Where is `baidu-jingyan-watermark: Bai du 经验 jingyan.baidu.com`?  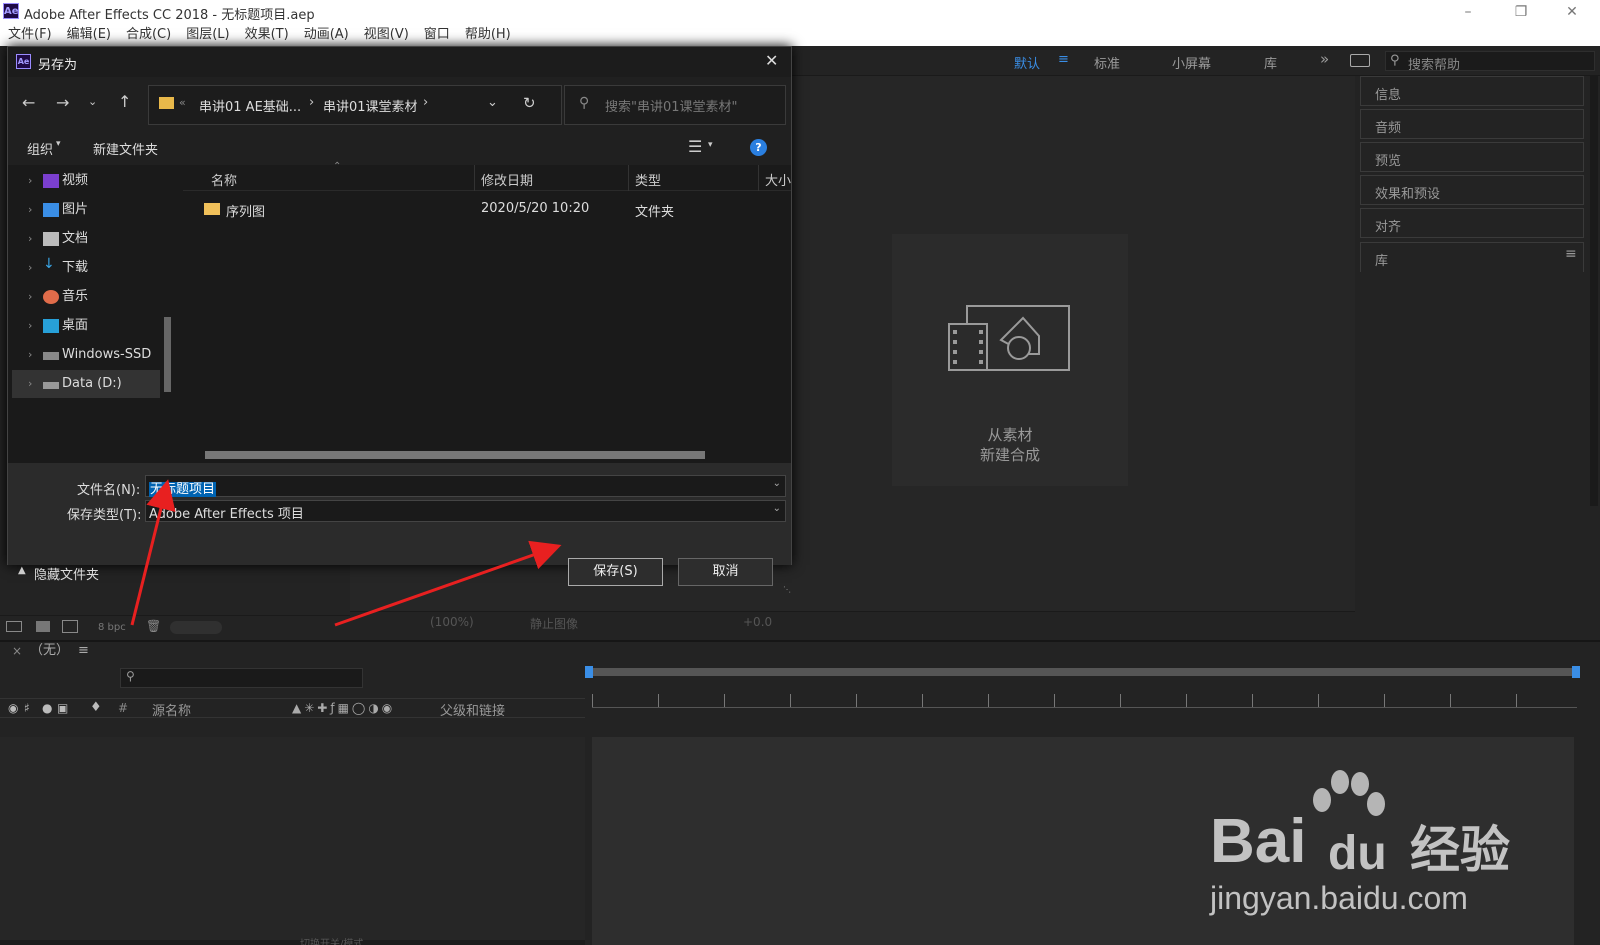 baidu-jingyan-watermark: Bai du 经验 jingyan.baidu.com is located at coordinates (1405, 845).